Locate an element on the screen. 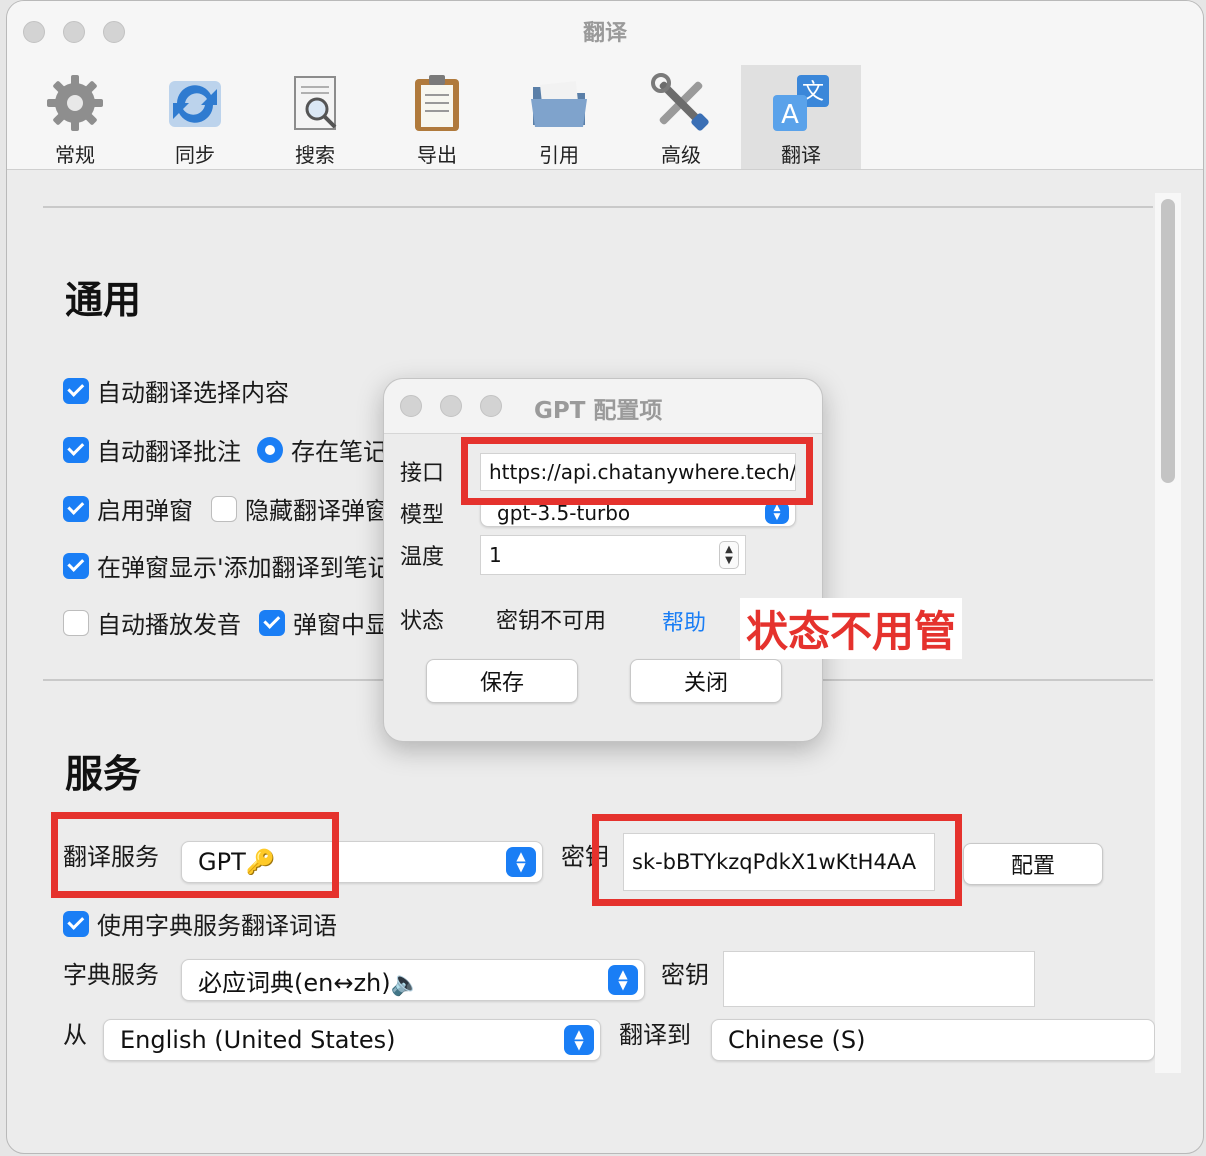  hide-popup-checkbox is located at coordinates (224, 508).